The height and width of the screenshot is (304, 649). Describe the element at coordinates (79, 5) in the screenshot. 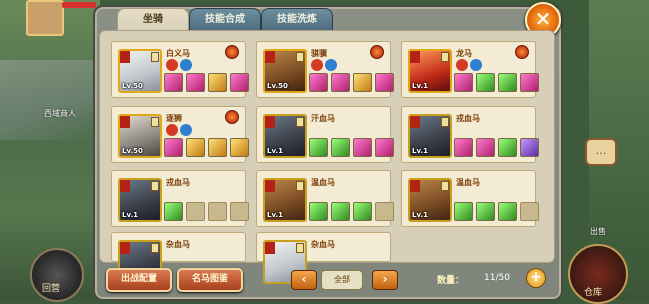

I see `health-bar` at that location.